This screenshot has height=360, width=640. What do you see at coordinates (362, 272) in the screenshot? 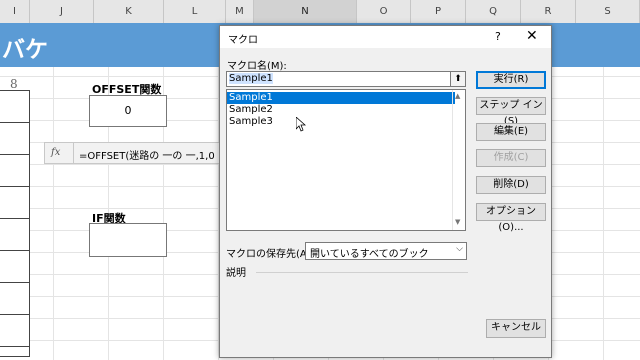
I see `description-divider` at bounding box center [362, 272].